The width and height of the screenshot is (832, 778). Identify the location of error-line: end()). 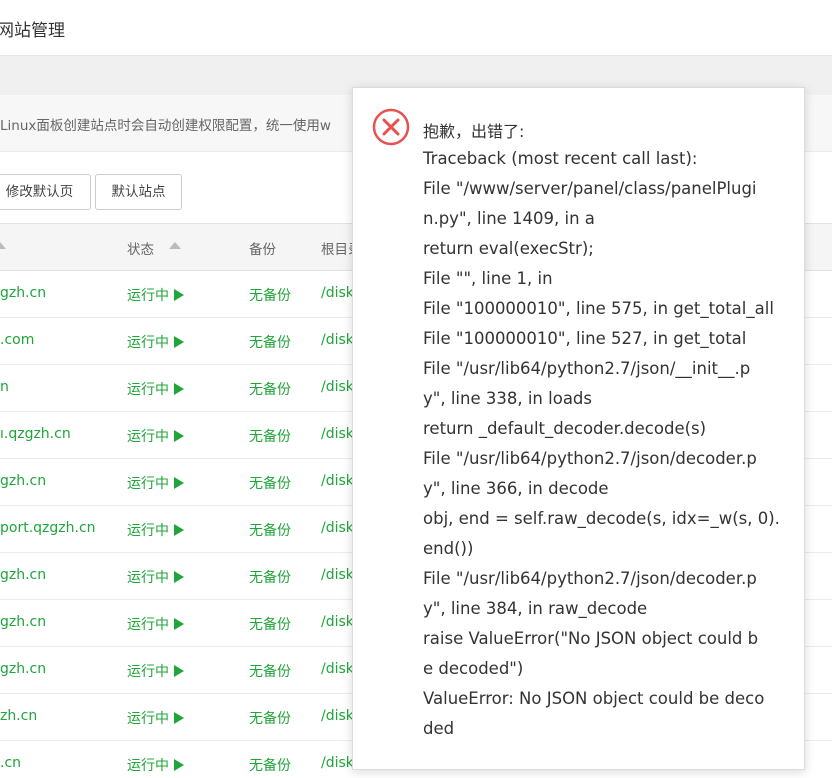
(448, 548).